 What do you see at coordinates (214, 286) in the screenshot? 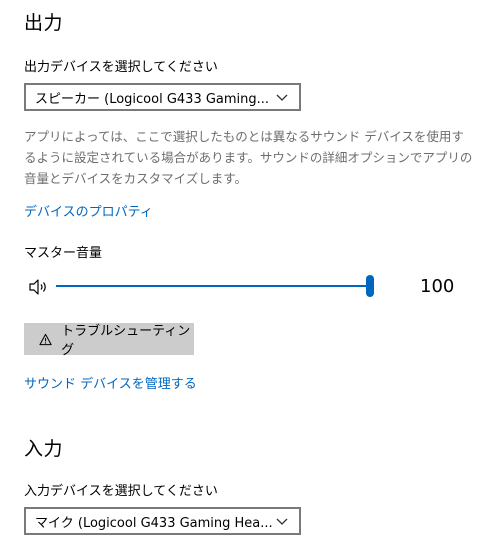
I see `volume-slider-track` at bounding box center [214, 286].